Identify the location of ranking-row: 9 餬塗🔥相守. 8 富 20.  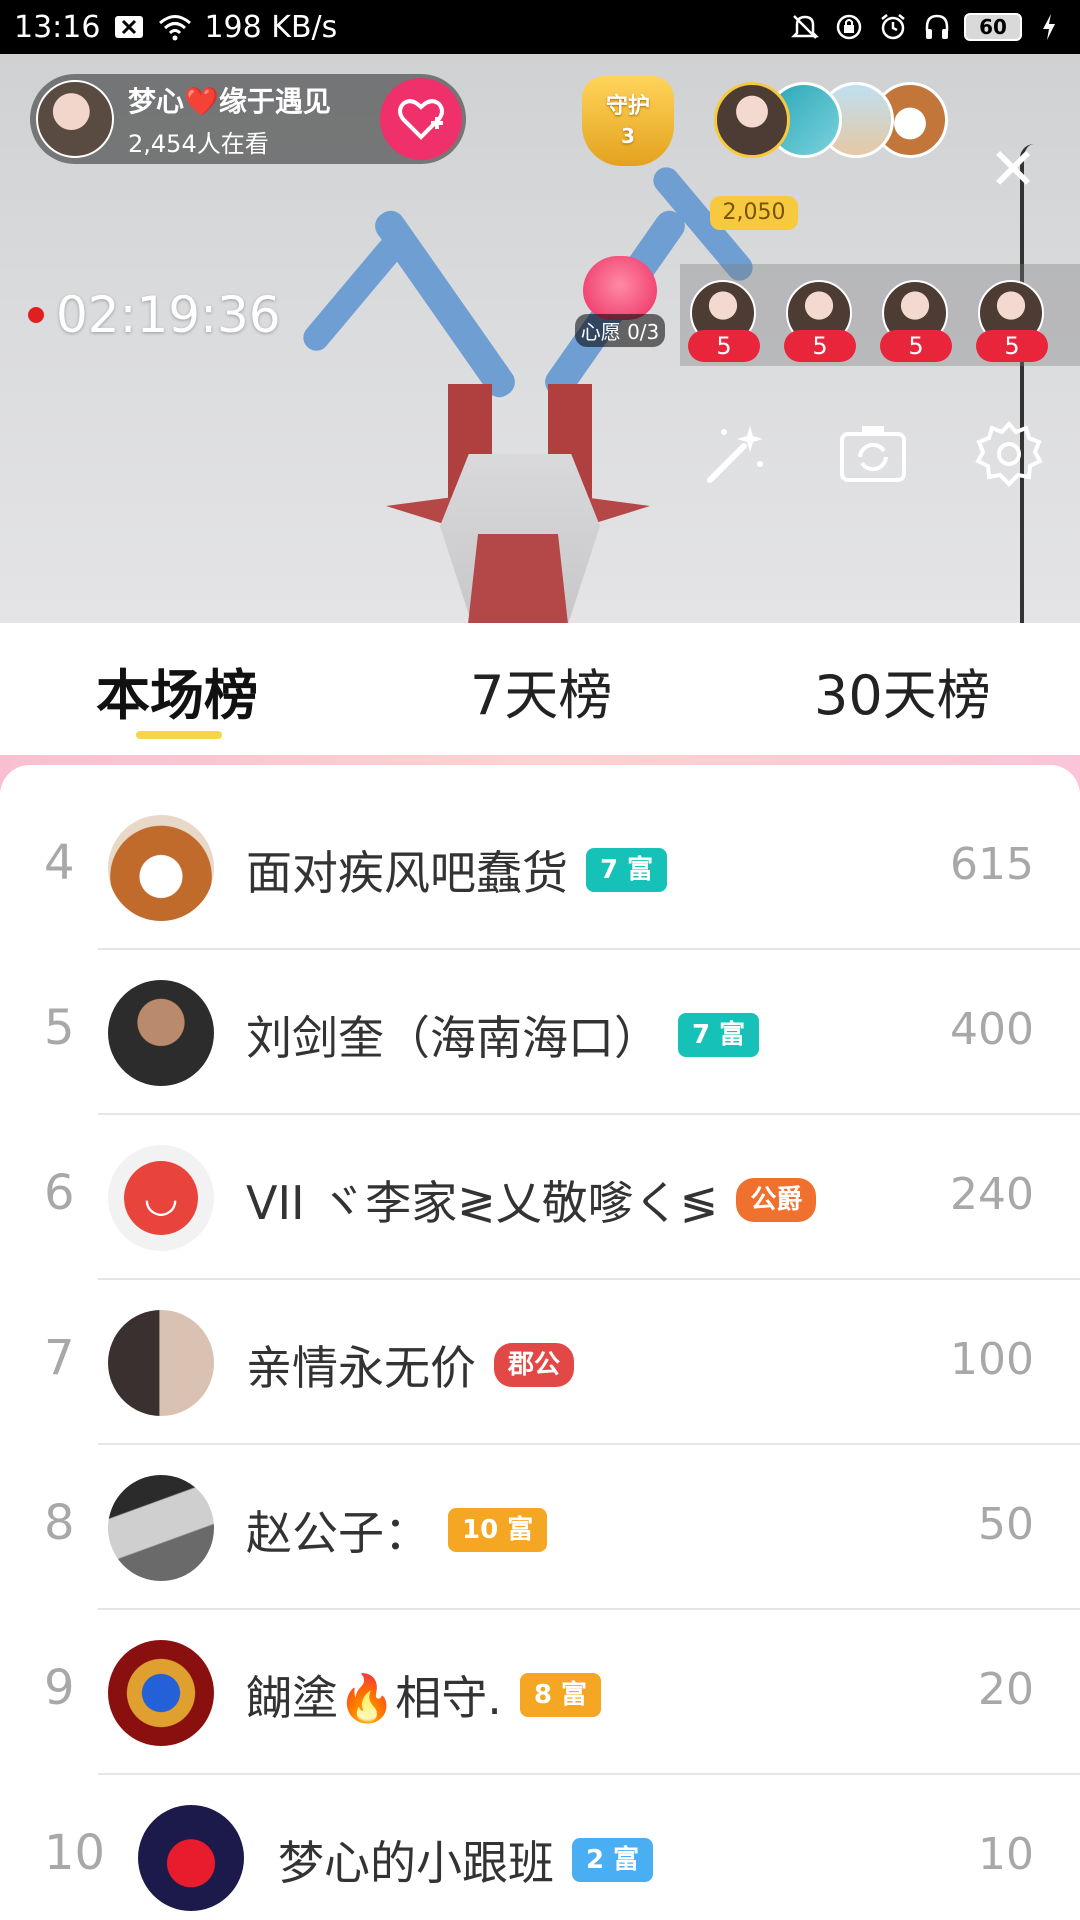
(540, 1692).